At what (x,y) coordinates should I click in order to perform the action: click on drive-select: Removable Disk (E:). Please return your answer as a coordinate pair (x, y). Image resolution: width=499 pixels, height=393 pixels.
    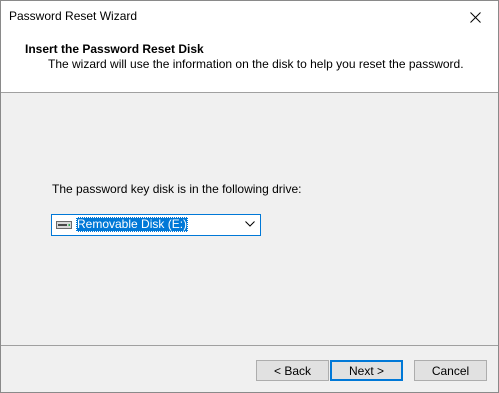
    Looking at the image, I should click on (156, 225).